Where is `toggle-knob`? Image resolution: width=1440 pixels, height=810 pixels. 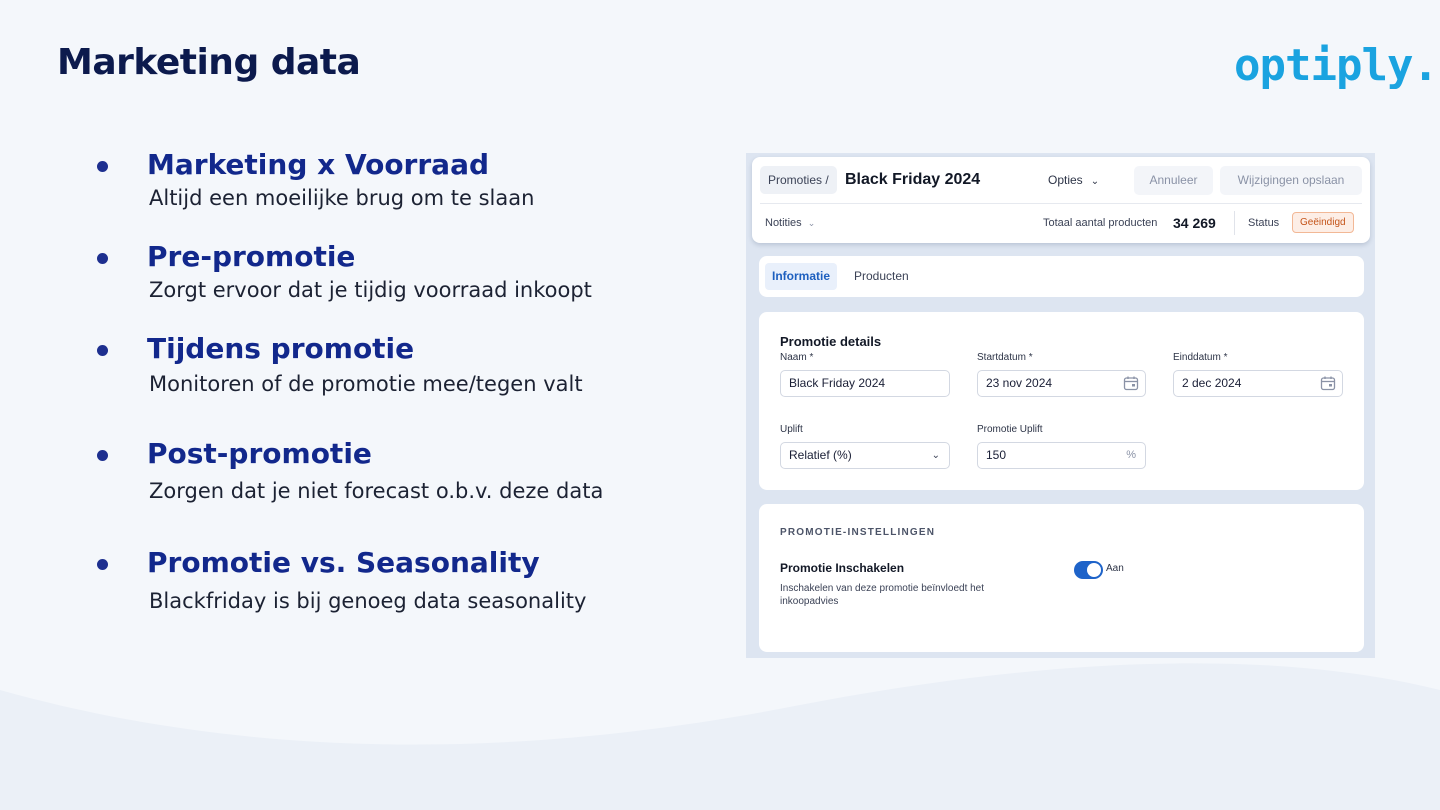
toggle-knob is located at coordinates (1094, 570).